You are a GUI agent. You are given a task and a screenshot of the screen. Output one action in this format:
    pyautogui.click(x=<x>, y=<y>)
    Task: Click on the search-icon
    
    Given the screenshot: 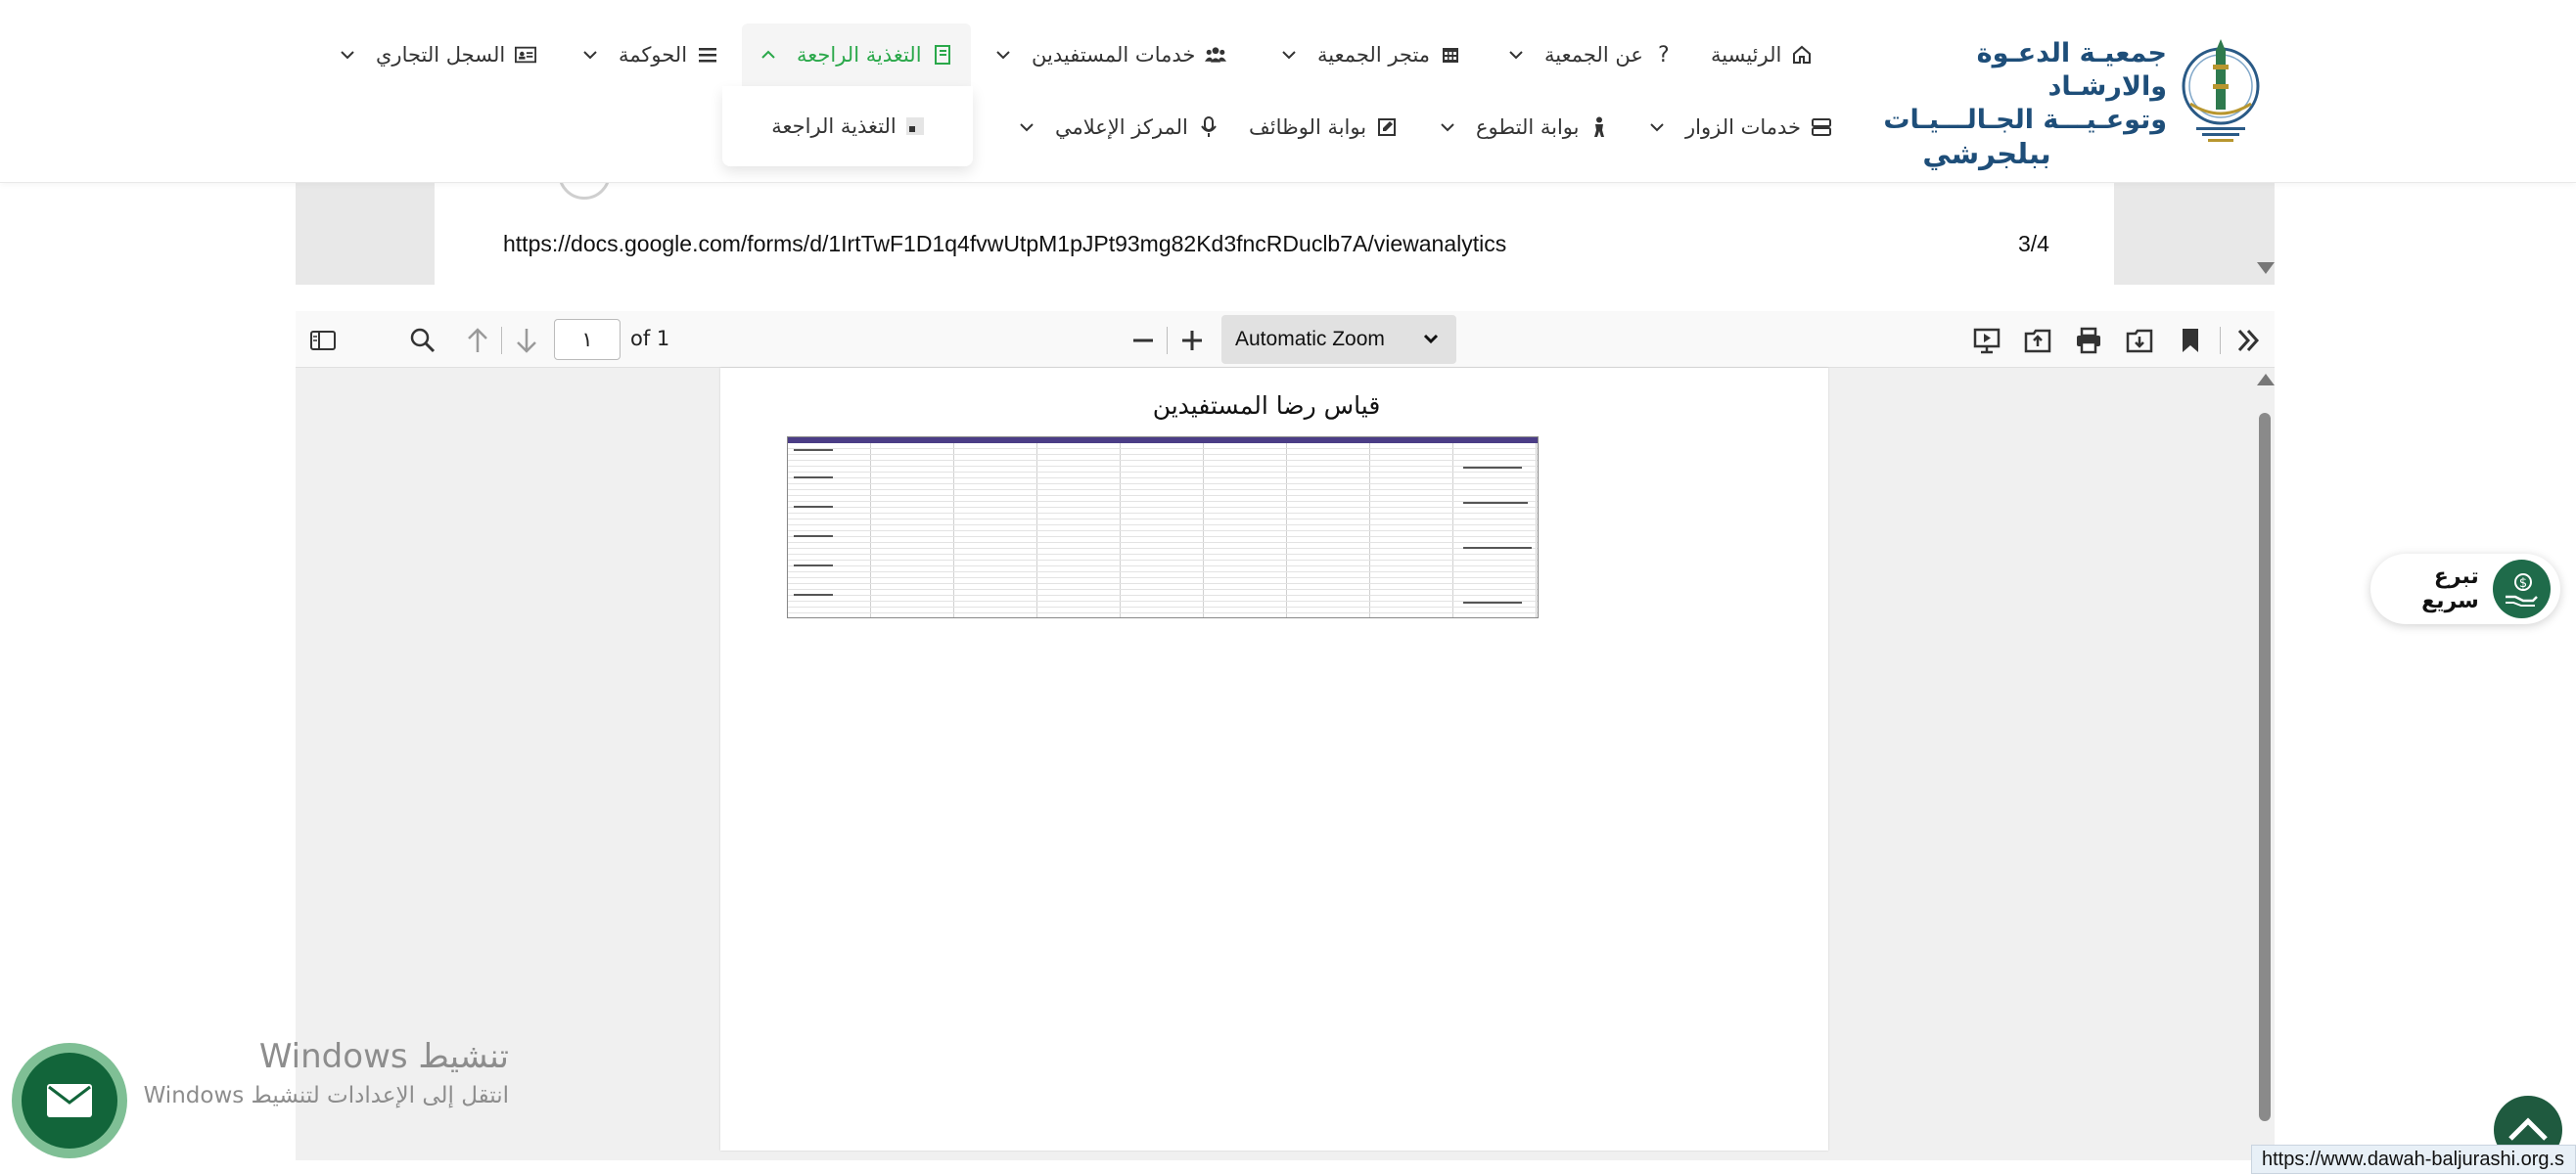 What is the action you would take?
    pyautogui.click(x=423, y=340)
    